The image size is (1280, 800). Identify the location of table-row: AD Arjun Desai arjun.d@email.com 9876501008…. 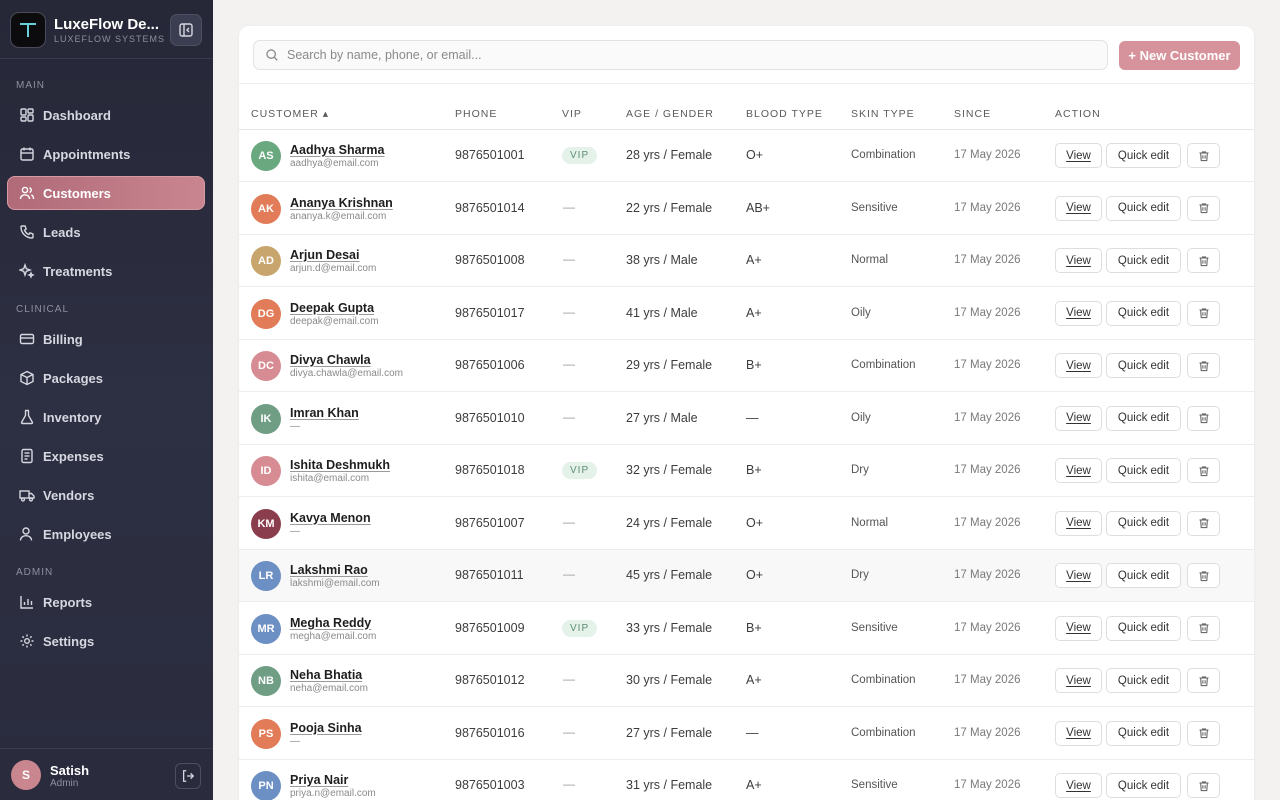
(746, 261).